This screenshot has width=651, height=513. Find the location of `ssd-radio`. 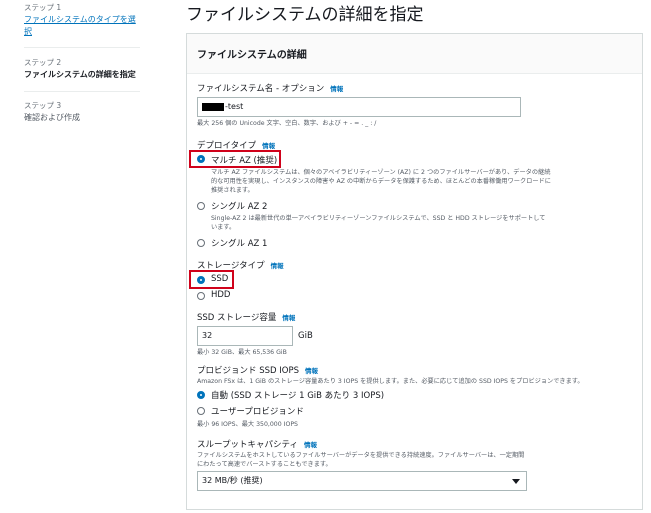

ssd-radio is located at coordinates (201, 280).